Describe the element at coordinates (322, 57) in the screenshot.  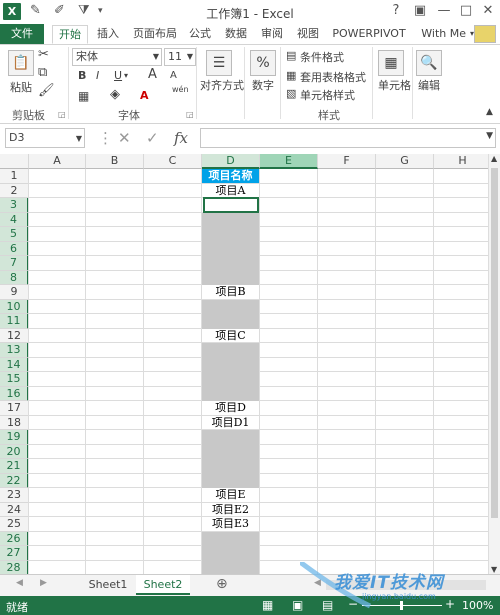
I see `conditional-format-button: 条件格式` at that location.